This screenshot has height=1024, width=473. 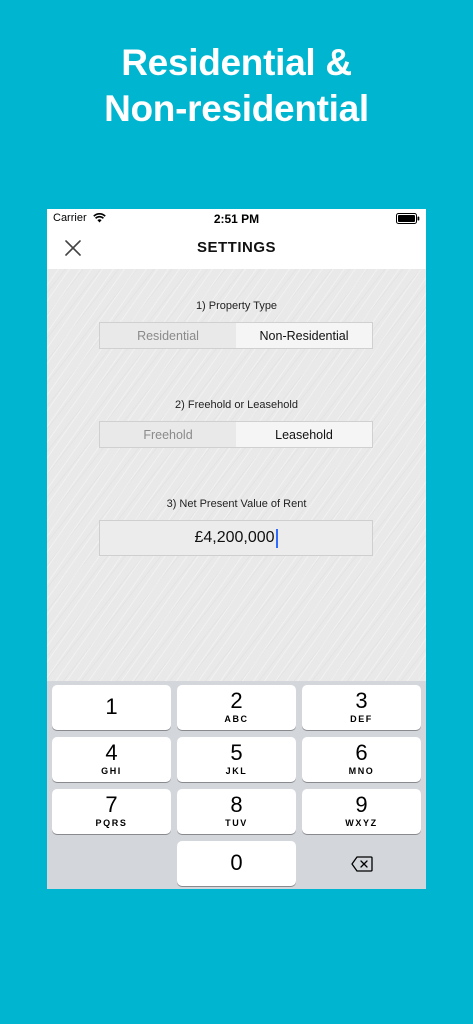 I want to click on rent-input: £4,200,000, so click(x=236, y=538).